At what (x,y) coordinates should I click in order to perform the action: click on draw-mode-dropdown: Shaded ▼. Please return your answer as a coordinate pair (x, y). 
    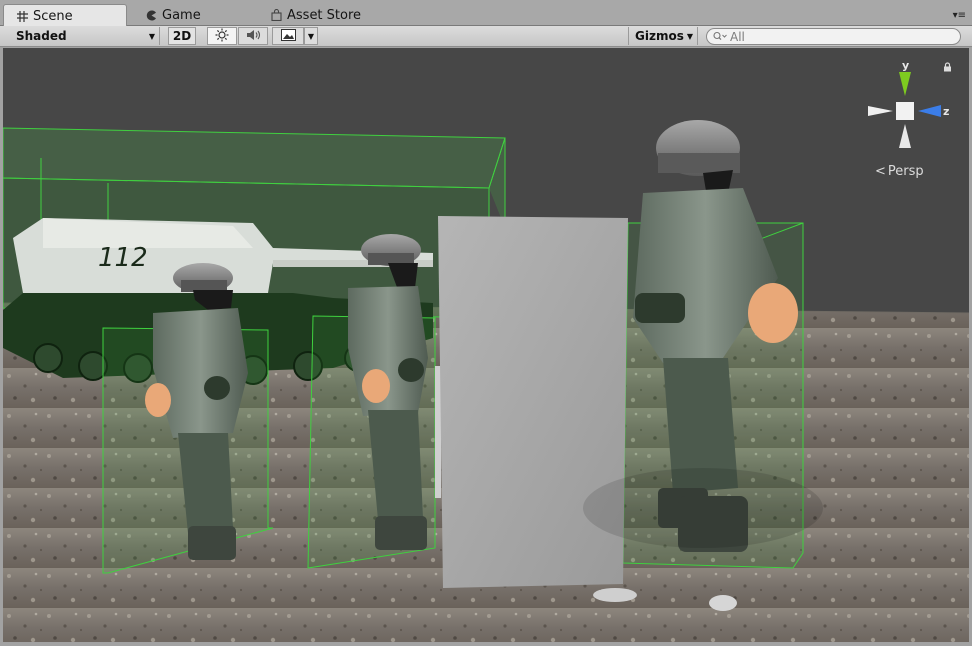
    Looking at the image, I should click on (84, 36).